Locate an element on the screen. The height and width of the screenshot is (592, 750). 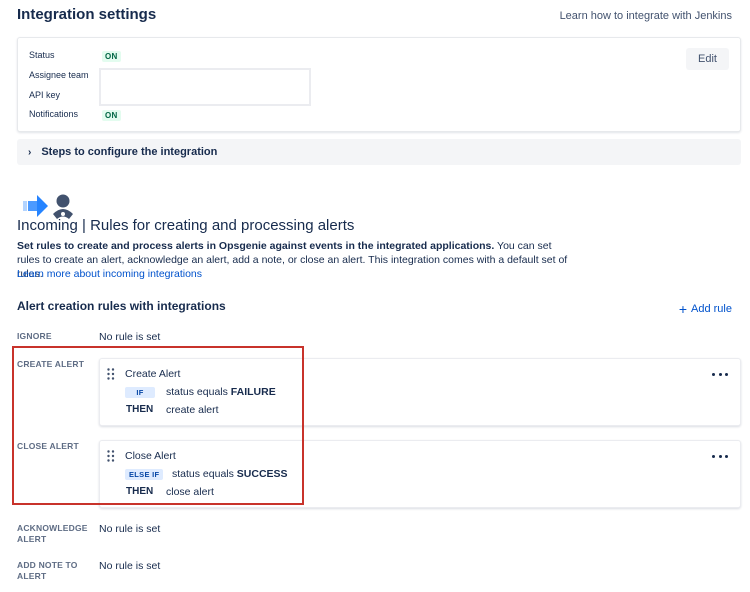
assignee-apikey-value-box is located at coordinates (205, 87).